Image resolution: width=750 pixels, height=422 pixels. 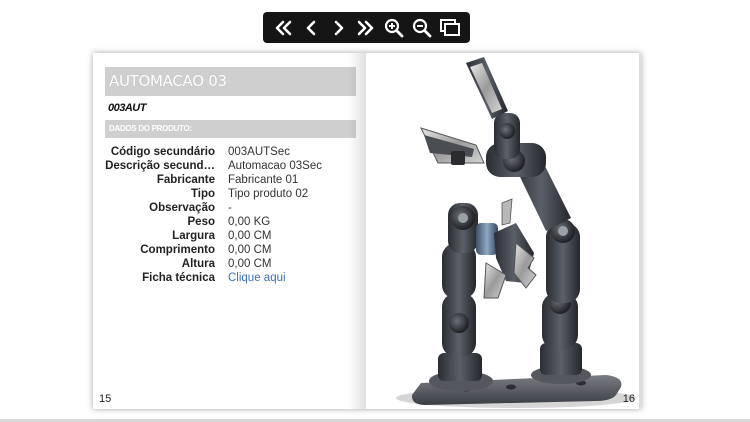 I want to click on datasheet-link: Clique aqui, so click(x=257, y=278).